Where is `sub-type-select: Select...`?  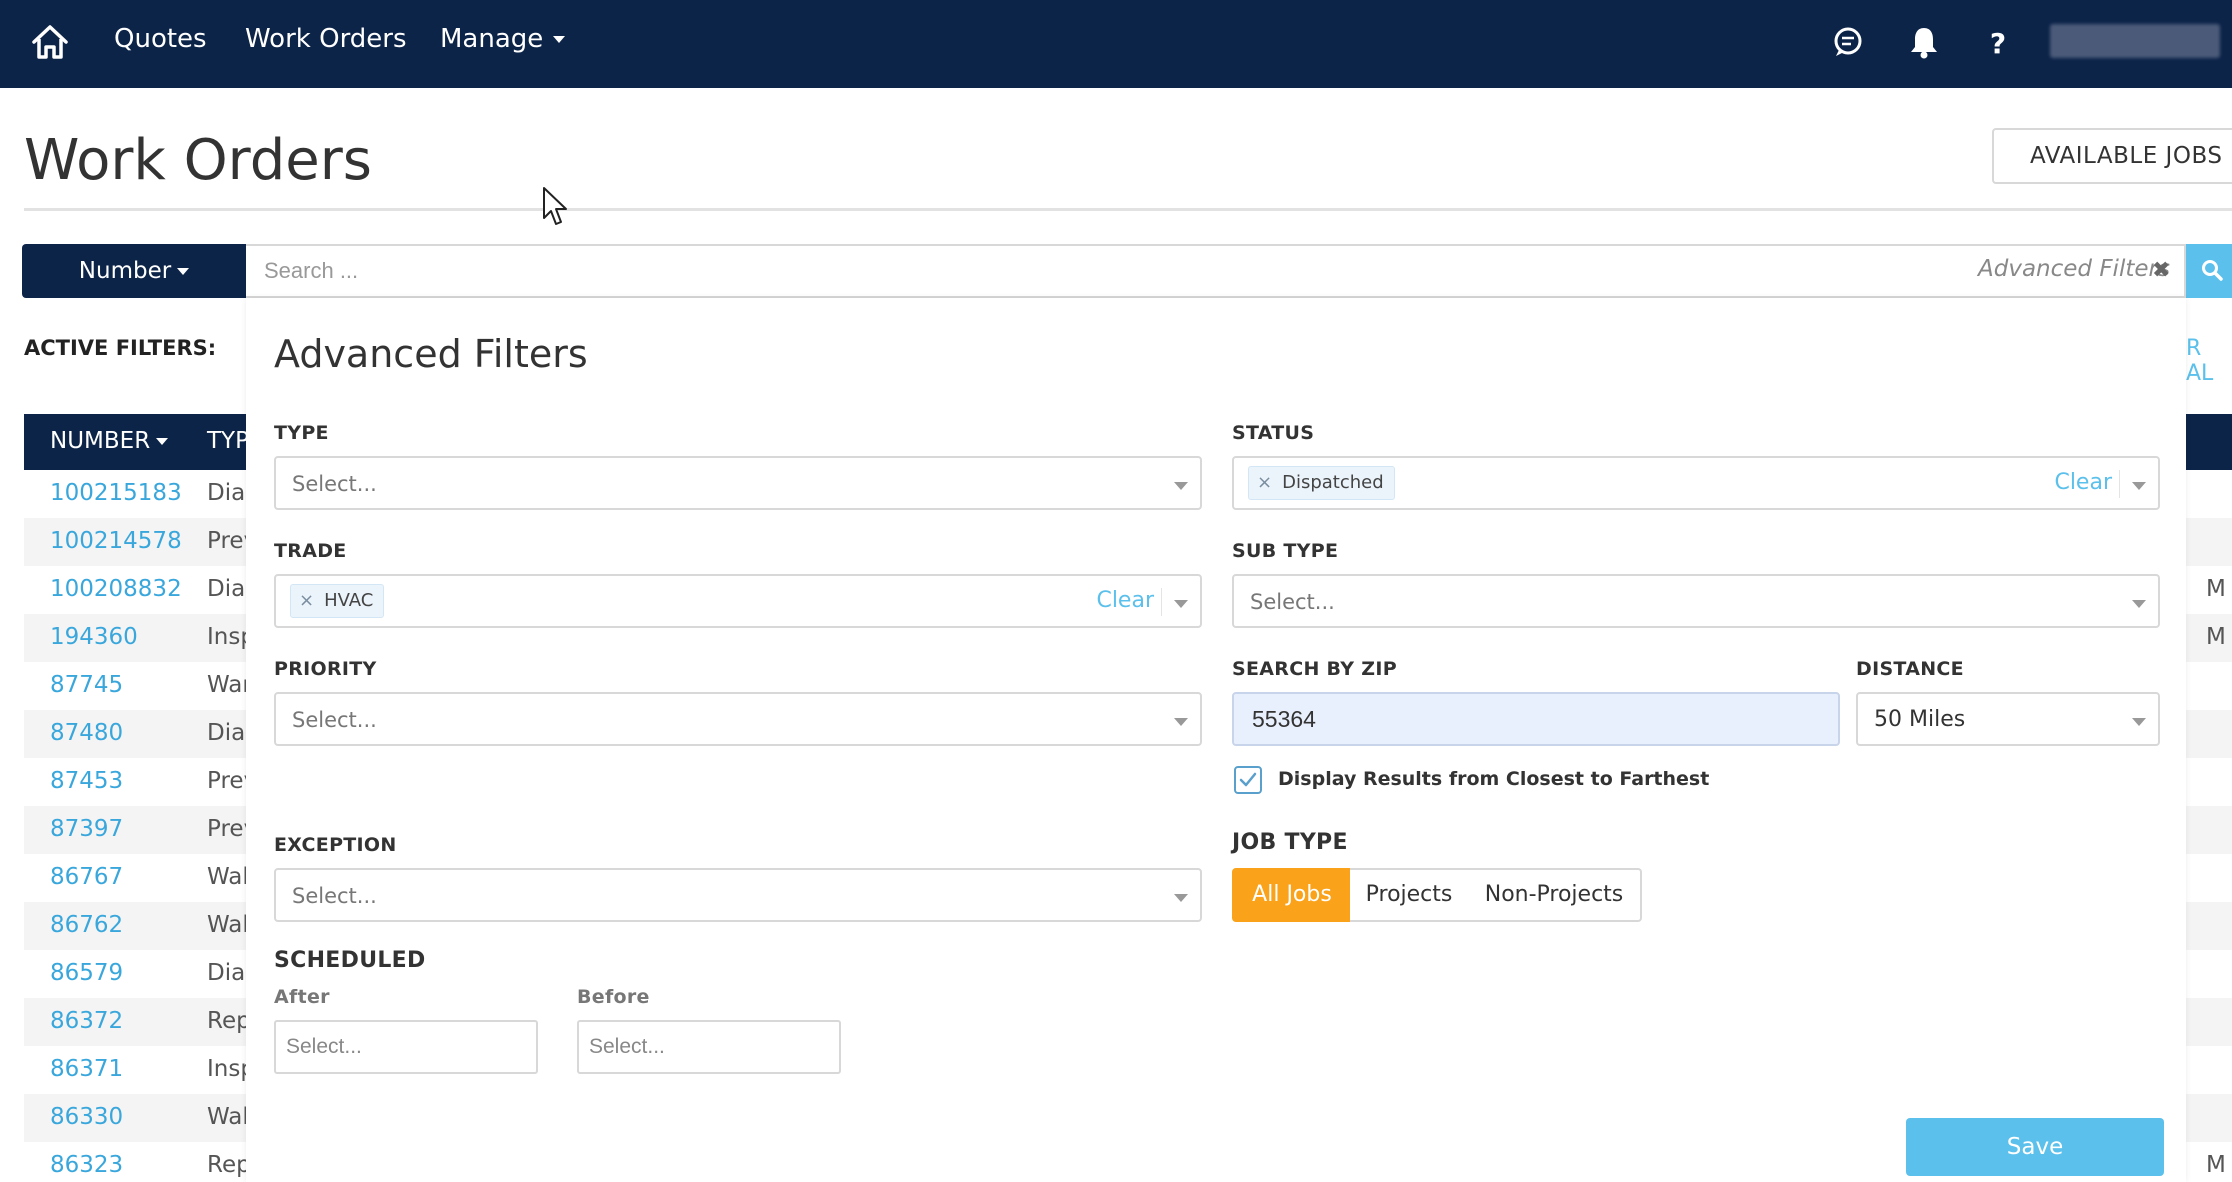 sub-type-select: Select... is located at coordinates (1696, 601).